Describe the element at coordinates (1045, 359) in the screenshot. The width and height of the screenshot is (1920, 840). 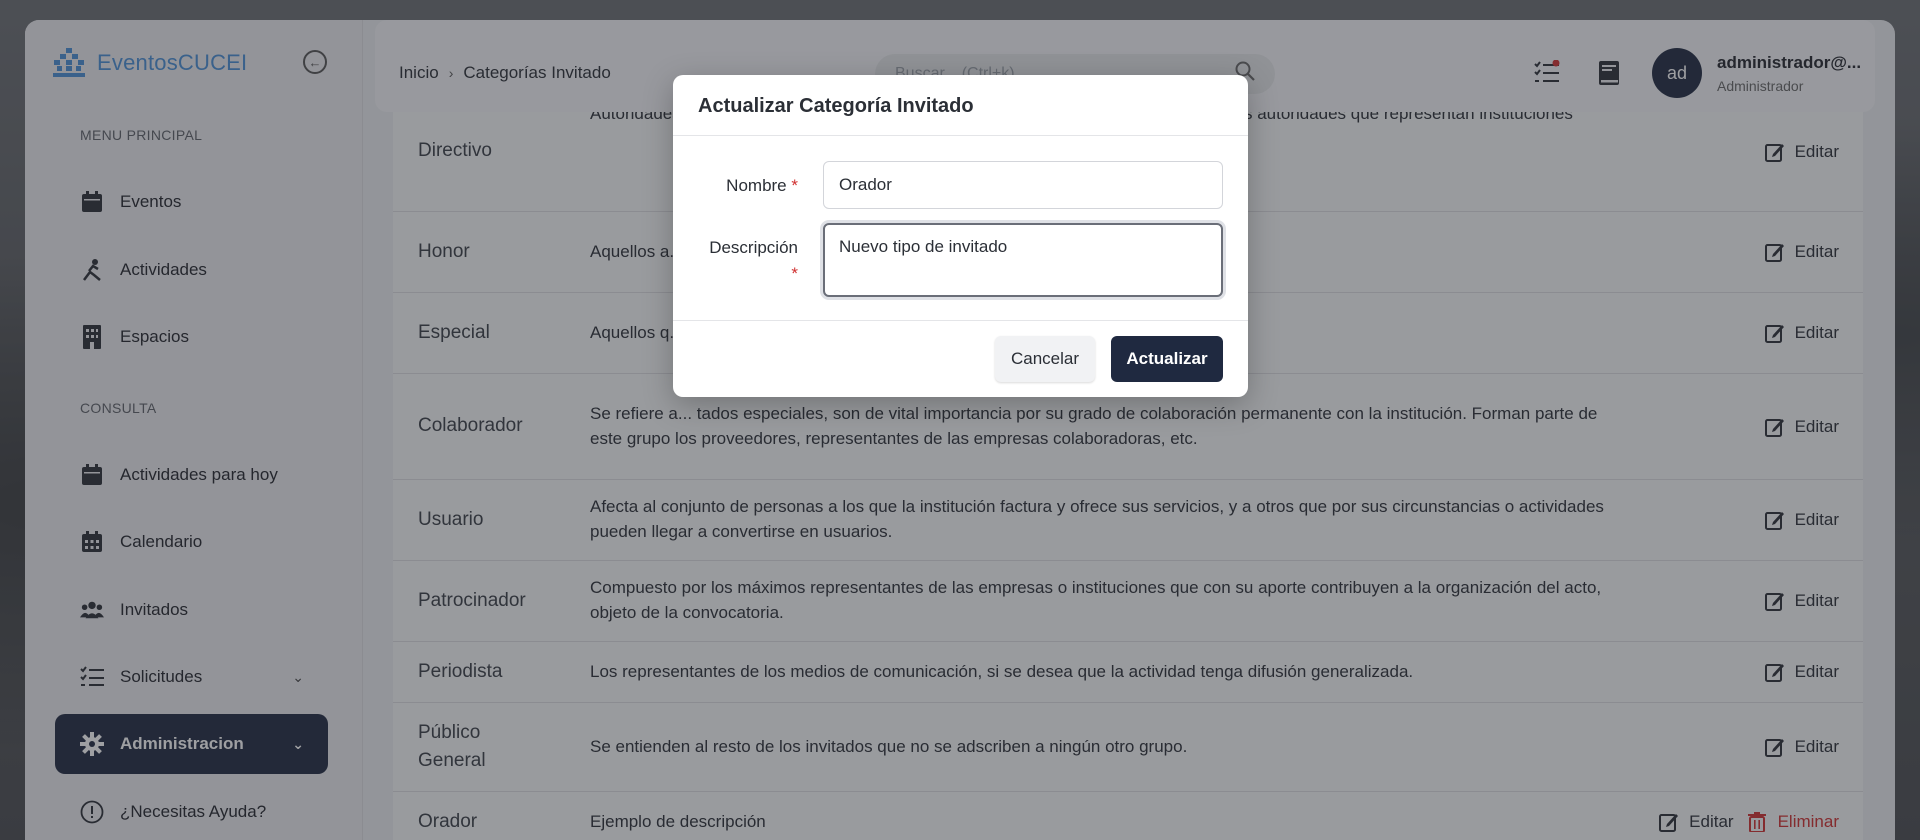
I see `cancel-button: Cancelar` at that location.